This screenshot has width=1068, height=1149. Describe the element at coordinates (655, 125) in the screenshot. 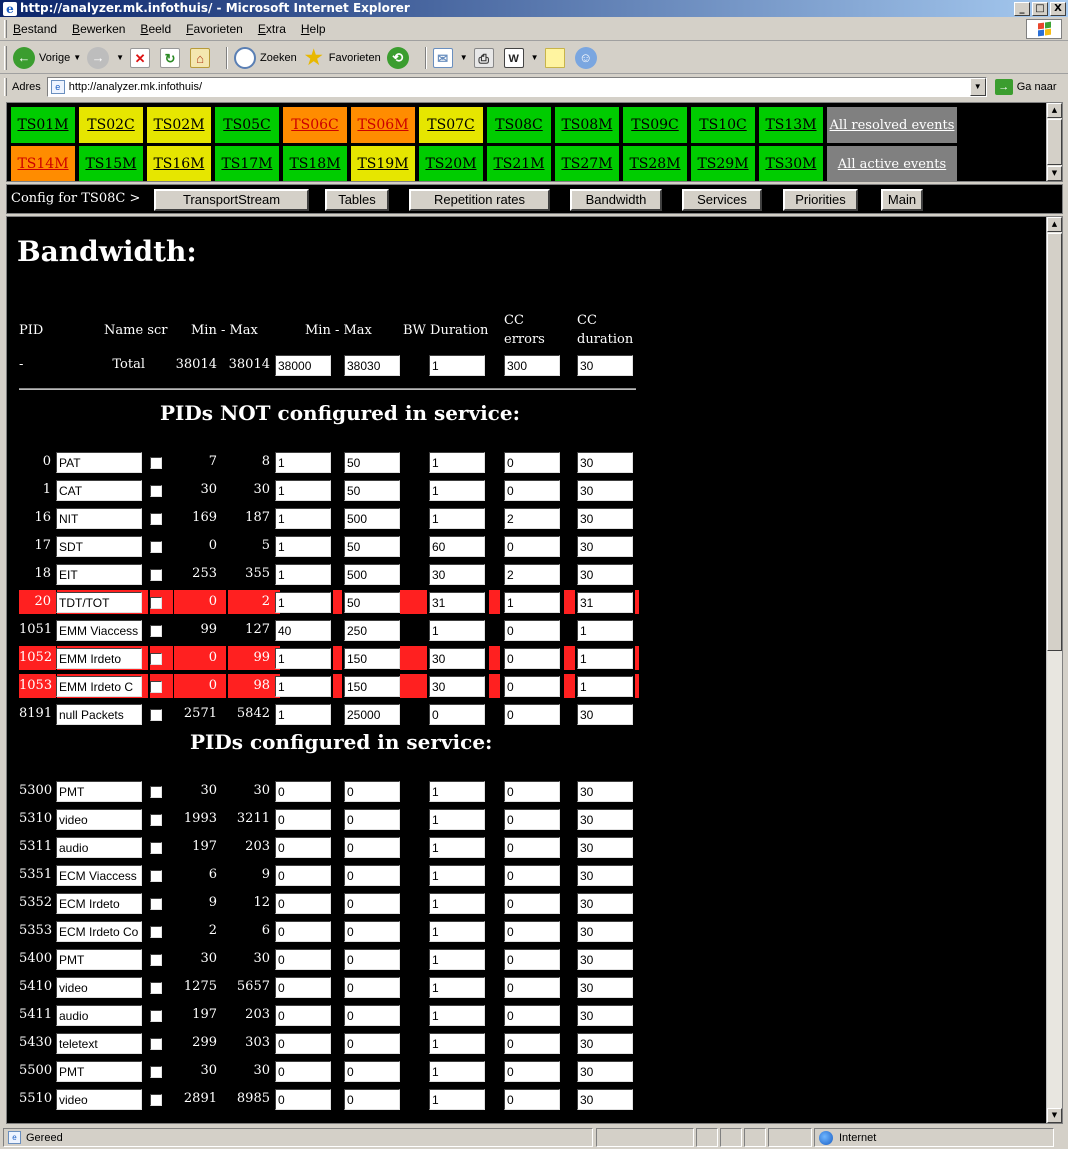

I see `ts-cell: TS09C` at that location.